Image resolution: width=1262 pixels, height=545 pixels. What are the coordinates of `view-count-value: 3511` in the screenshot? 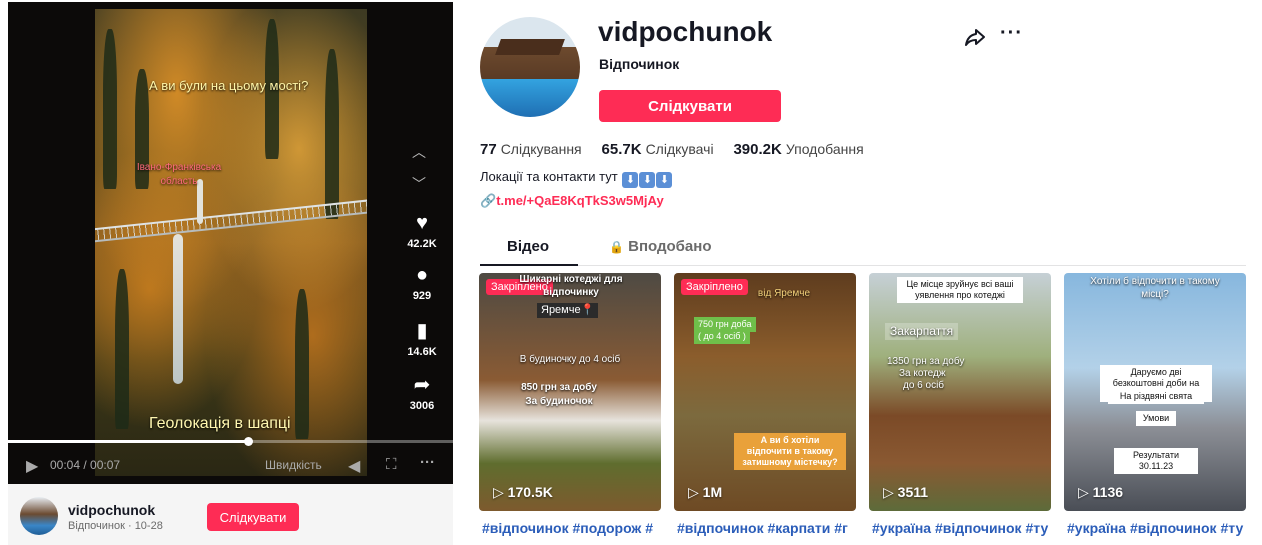 It's located at (913, 492).